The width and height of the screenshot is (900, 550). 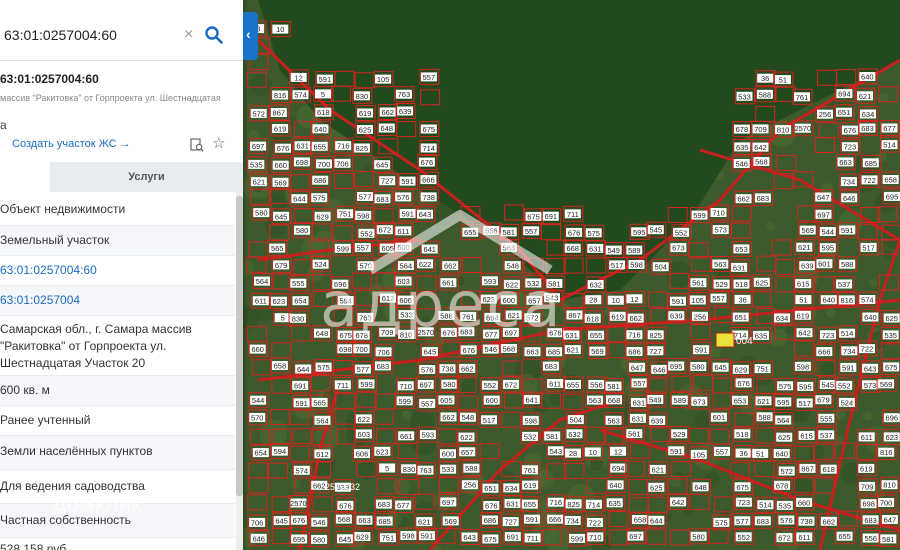 What do you see at coordinates (239, 346) in the screenshot?
I see `panel-scroll-thumb` at bounding box center [239, 346].